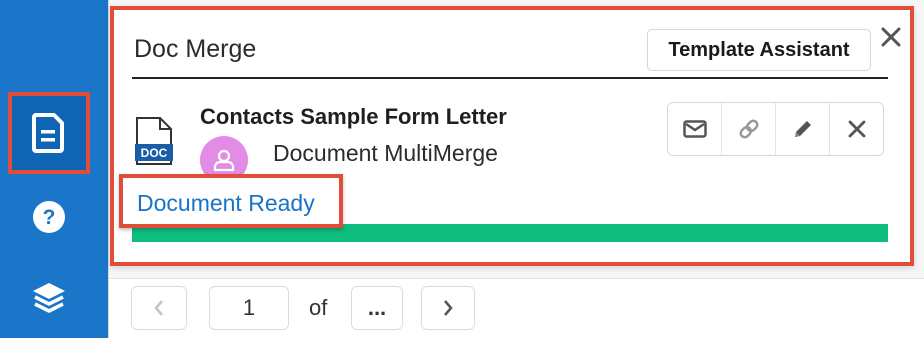  I want to click on action-button-group, so click(775, 129).